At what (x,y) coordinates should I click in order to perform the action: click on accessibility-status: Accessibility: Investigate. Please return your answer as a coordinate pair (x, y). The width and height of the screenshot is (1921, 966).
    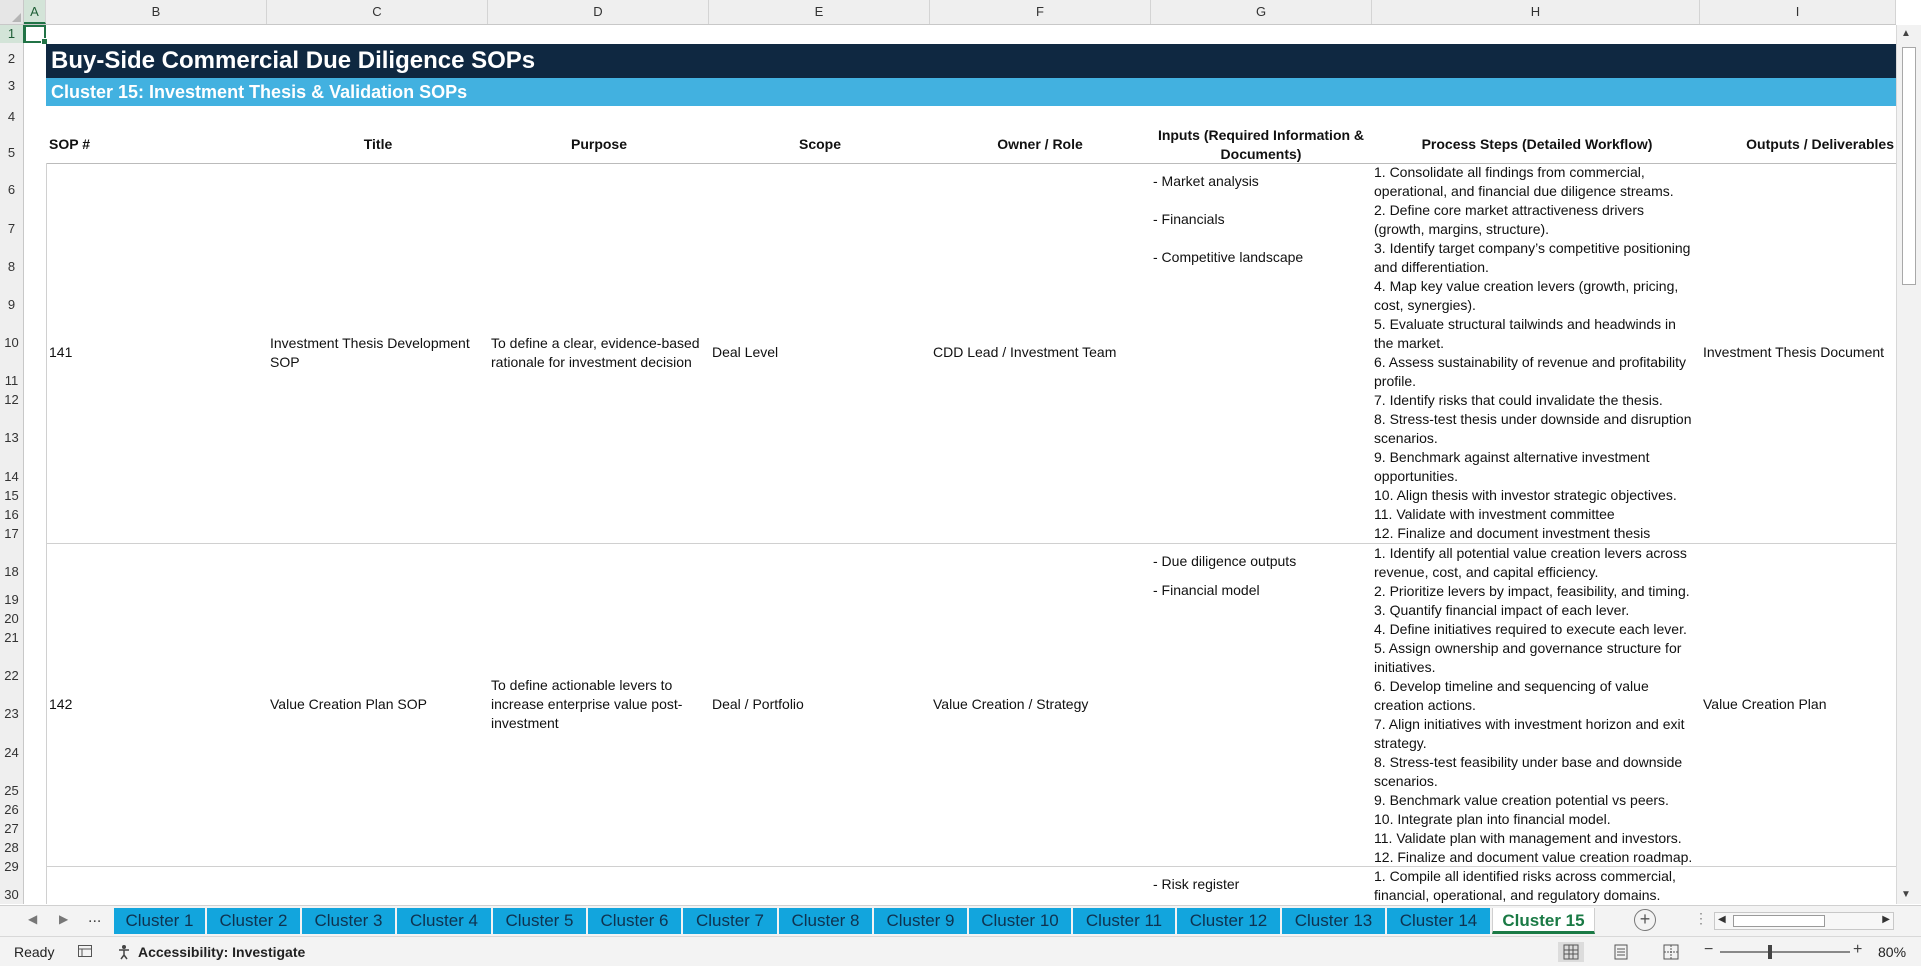
    Looking at the image, I should click on (221, 952).